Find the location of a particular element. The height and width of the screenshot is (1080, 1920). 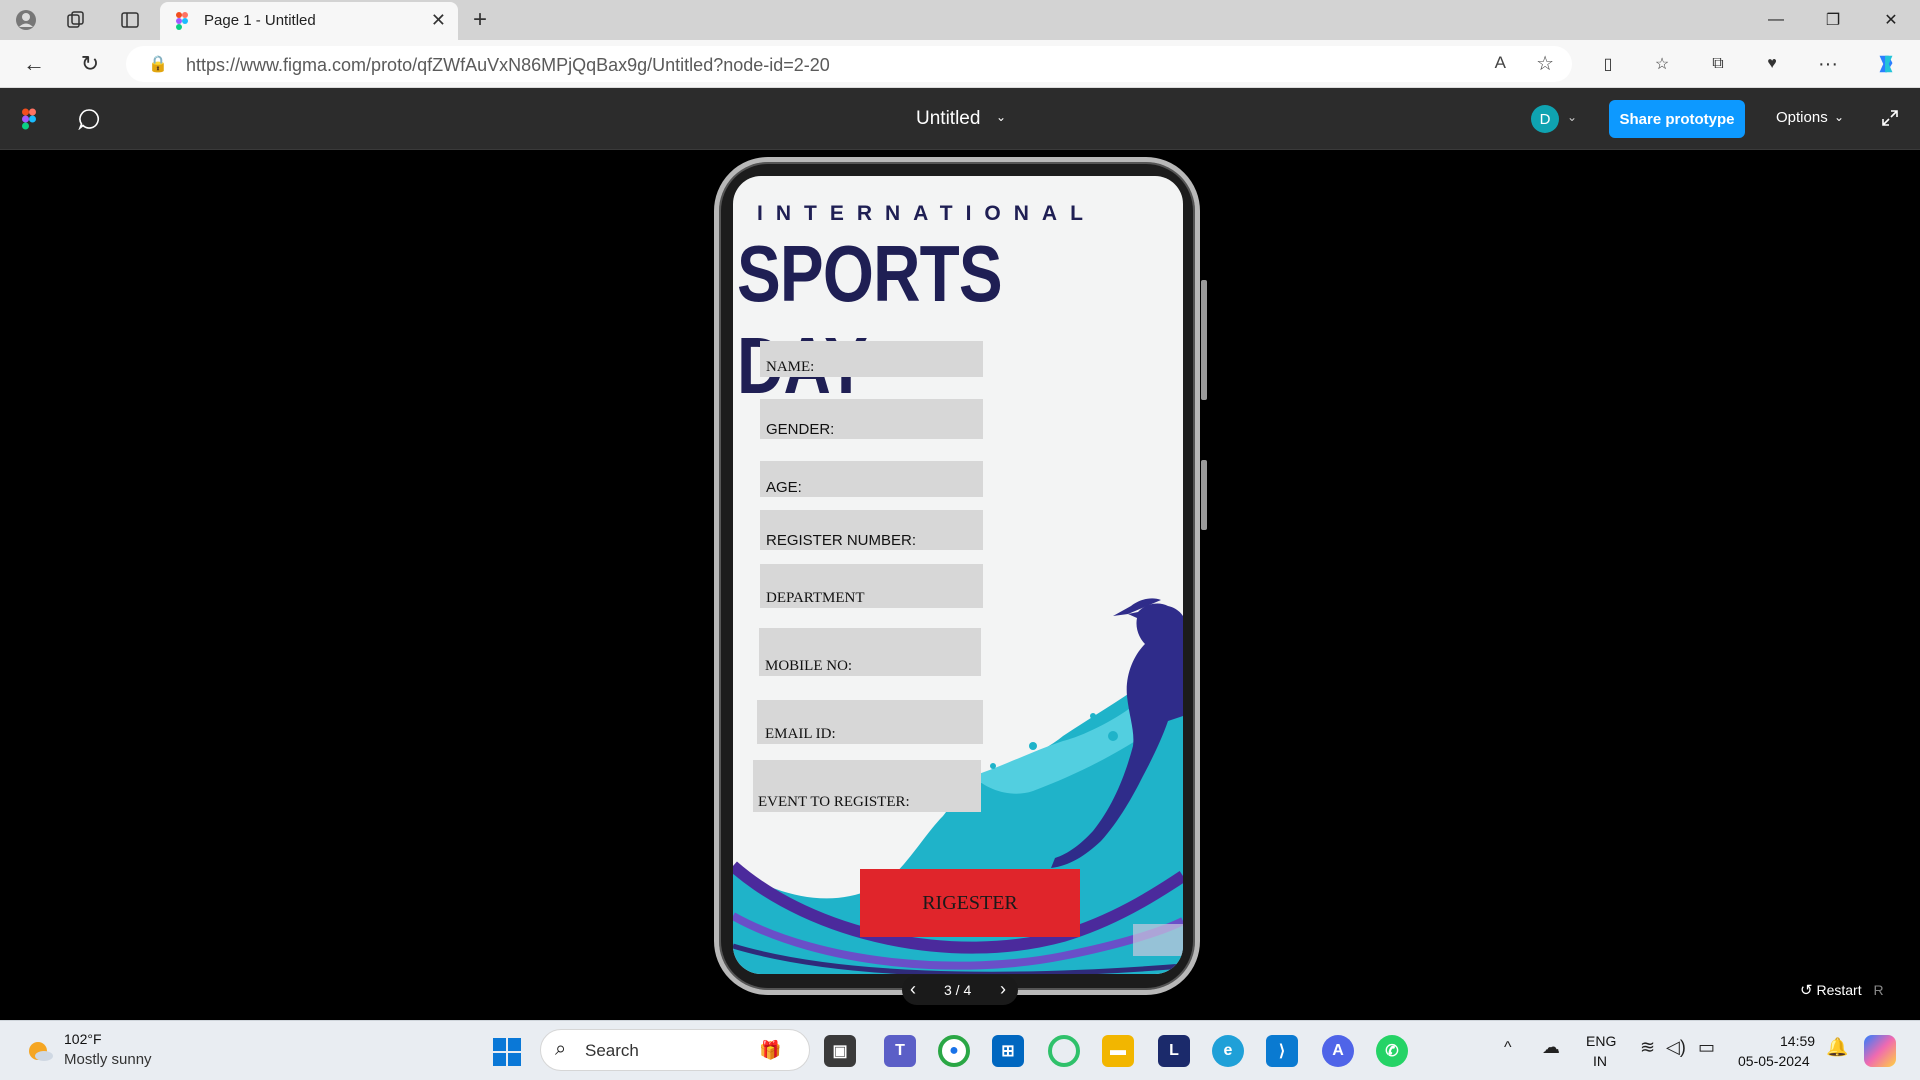

comment-icon is located at coordinates (89, 119).